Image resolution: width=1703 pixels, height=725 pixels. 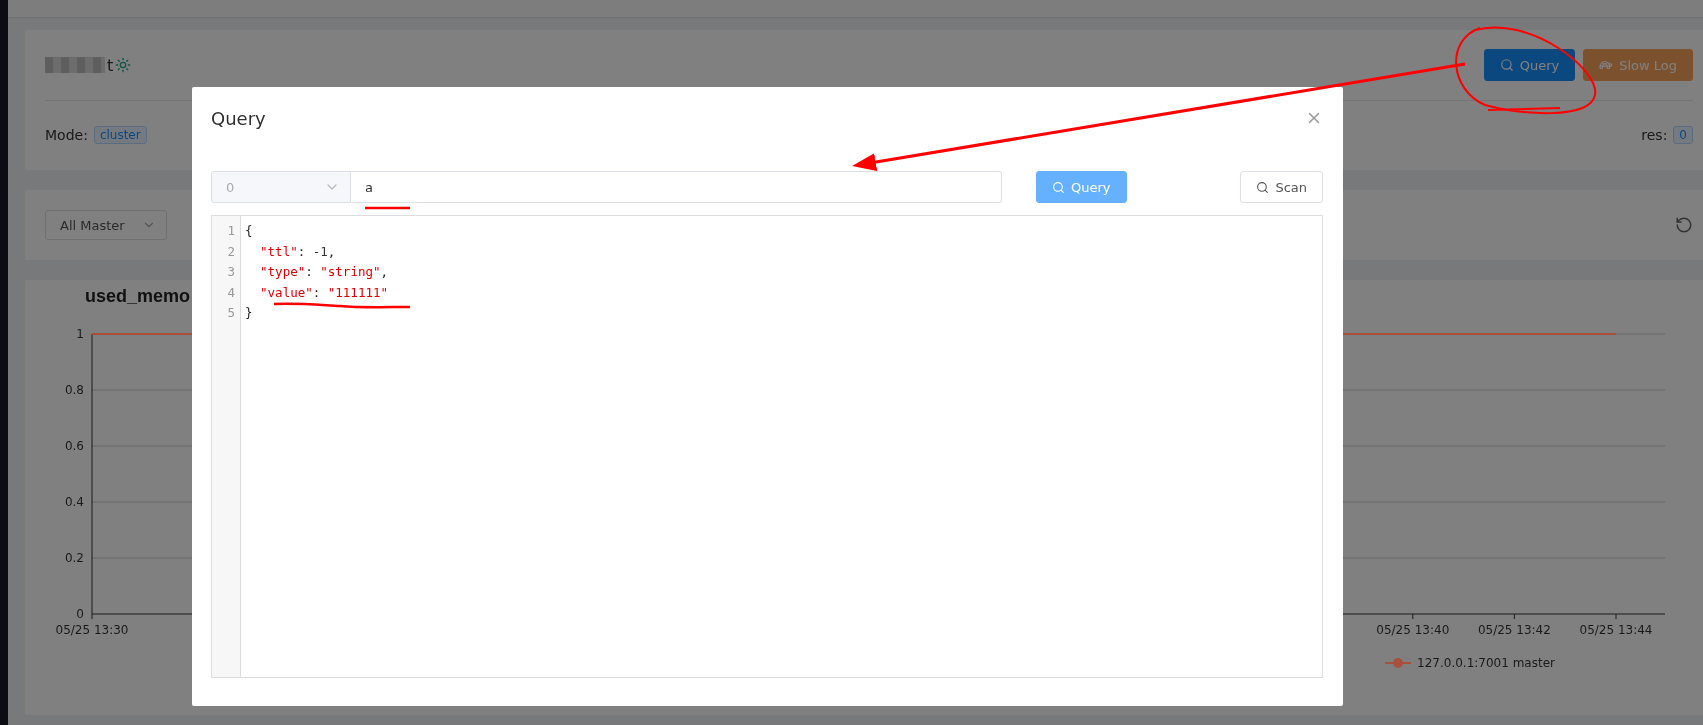 What do you see at coordinates (1606, 65) in the screenshot?
I see `turtle-icon` at bounding box center [1606, 65].